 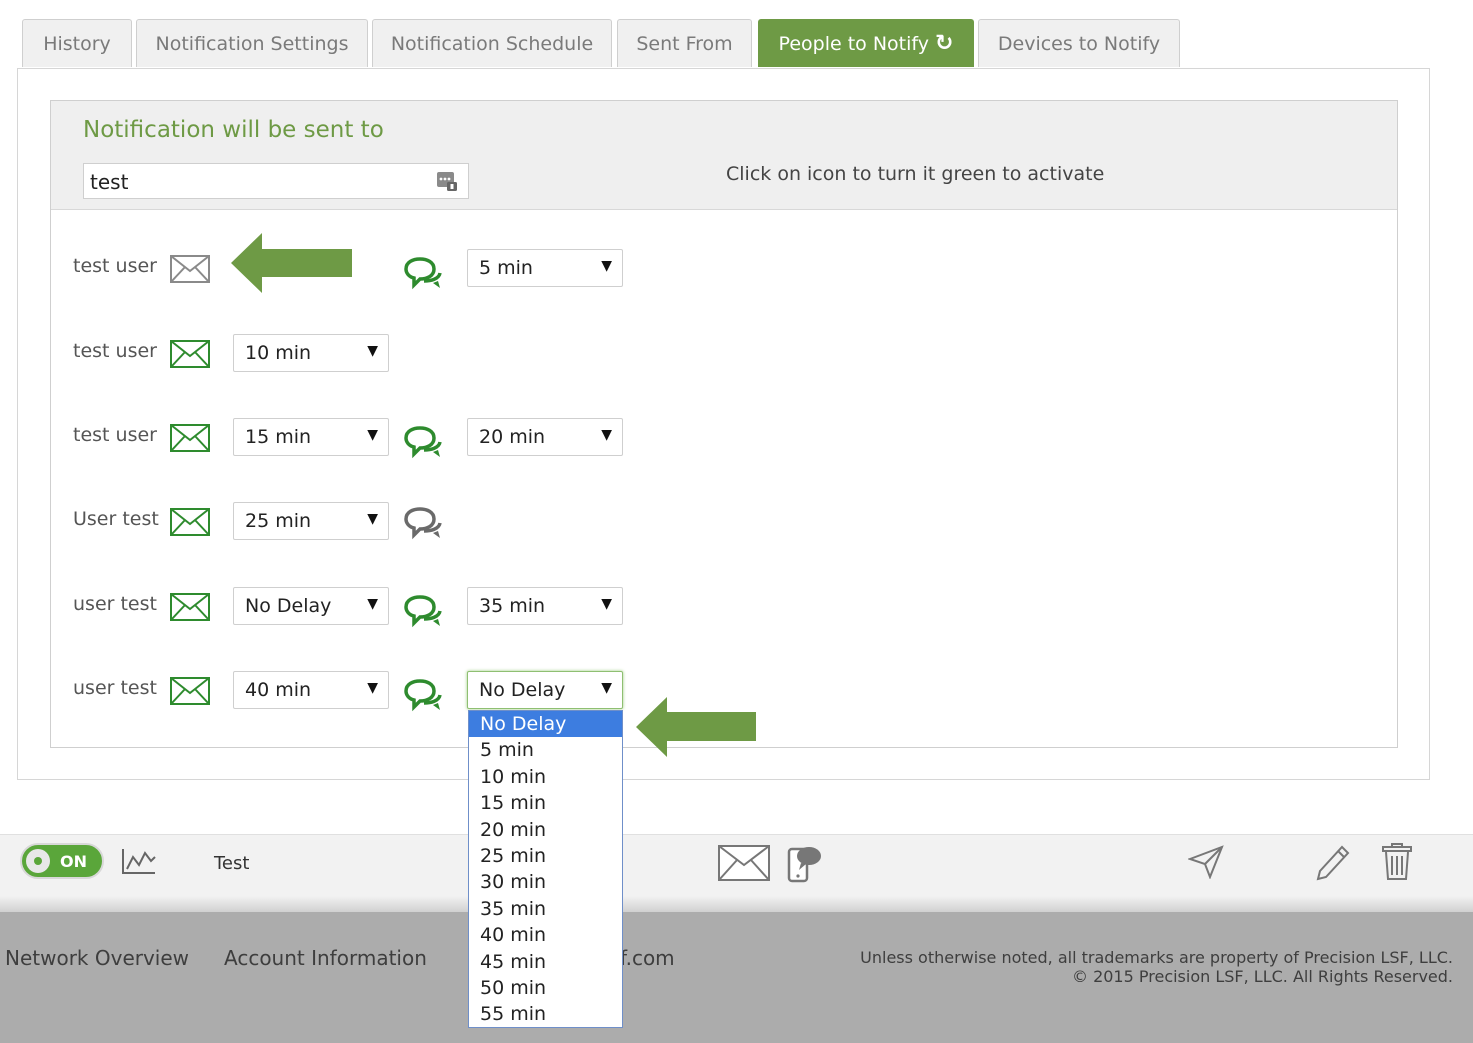 I want to click on recipient-row: user test 40 min ▼ No Delay ▼, so click(x=353, y=692).